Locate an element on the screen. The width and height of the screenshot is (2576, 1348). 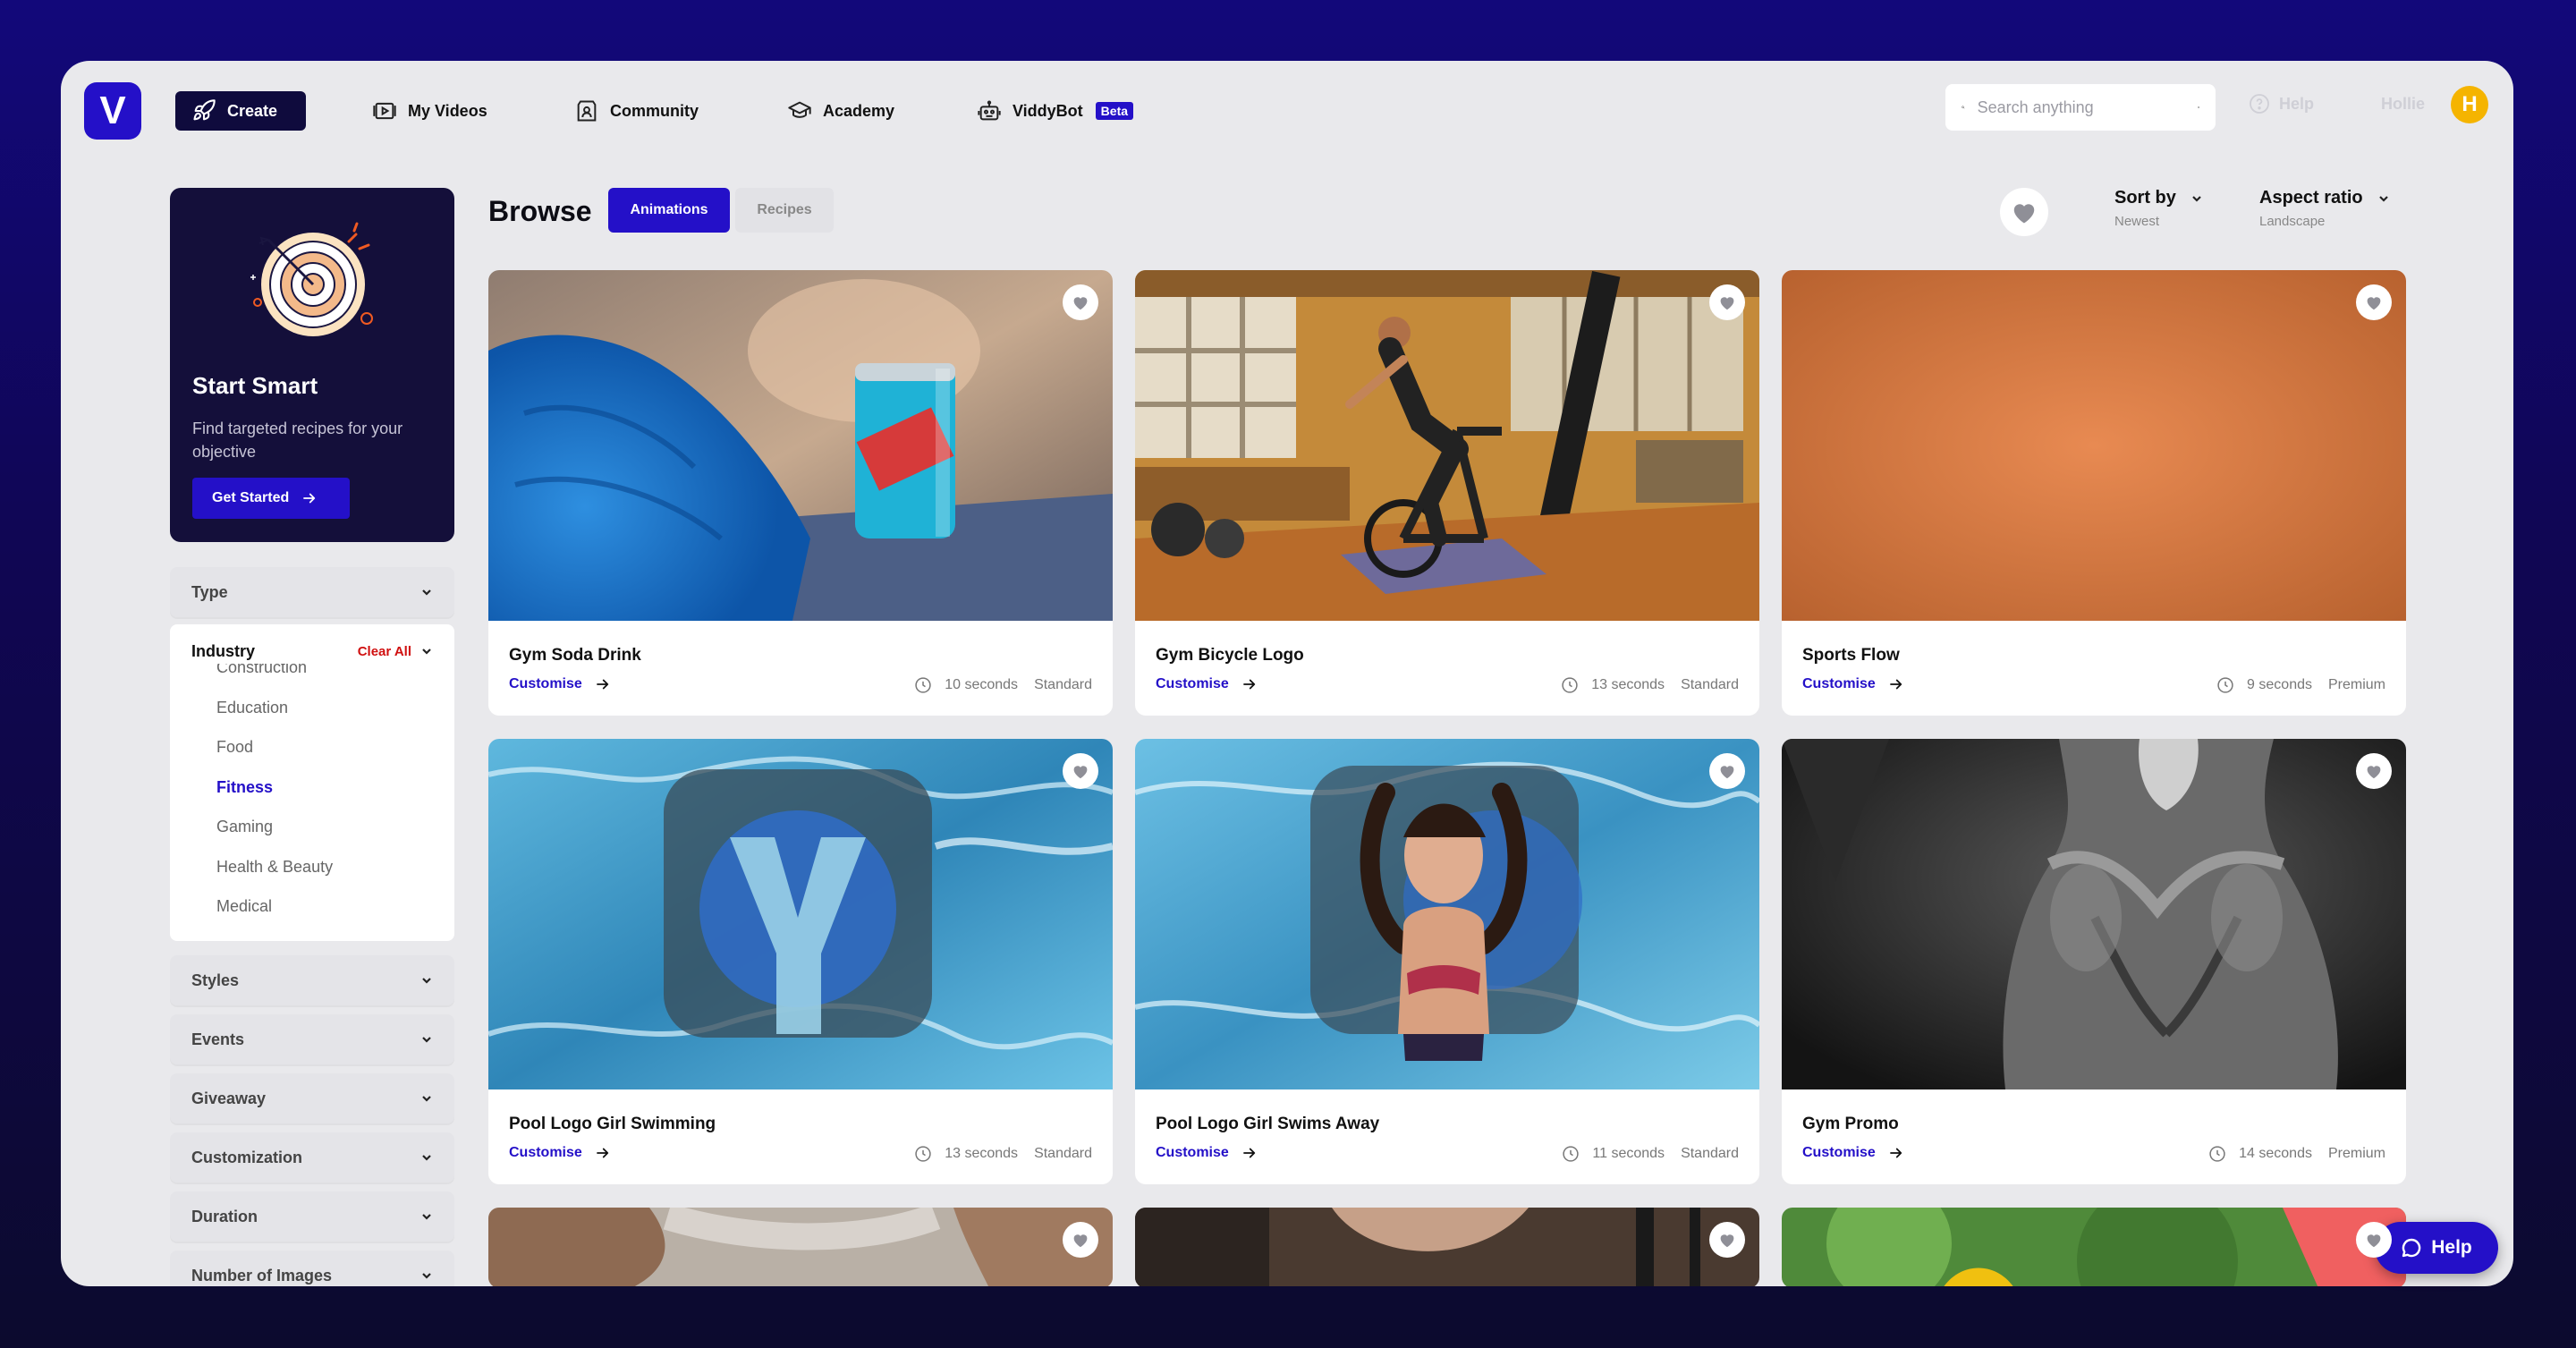
chat-bubble-icon is located at coordinates (2411, 1248).